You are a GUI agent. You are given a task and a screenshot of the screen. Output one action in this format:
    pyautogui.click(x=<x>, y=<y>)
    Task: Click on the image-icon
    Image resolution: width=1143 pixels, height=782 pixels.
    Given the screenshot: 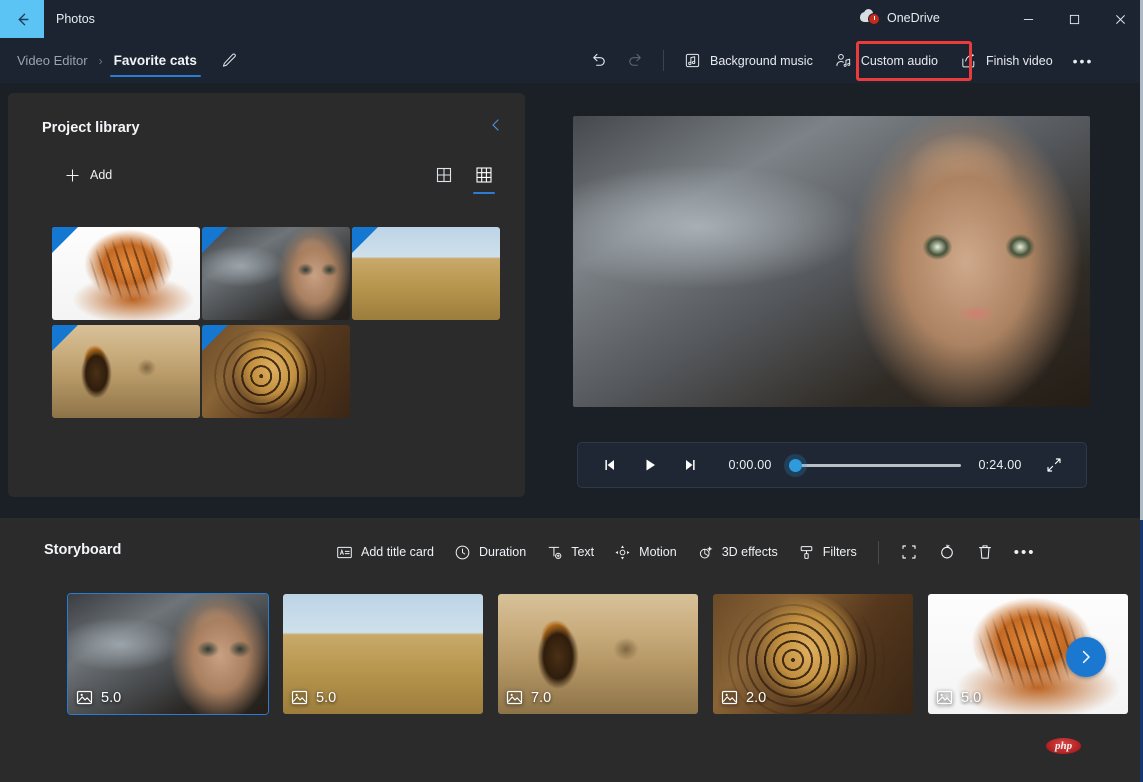 What is the action you would take?
    pyautogui.click(x=729, y=697)
    